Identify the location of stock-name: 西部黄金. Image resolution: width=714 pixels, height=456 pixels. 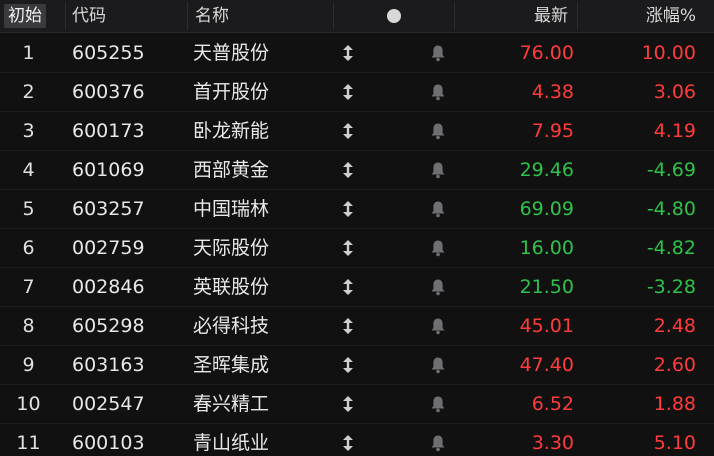
(231, 170).